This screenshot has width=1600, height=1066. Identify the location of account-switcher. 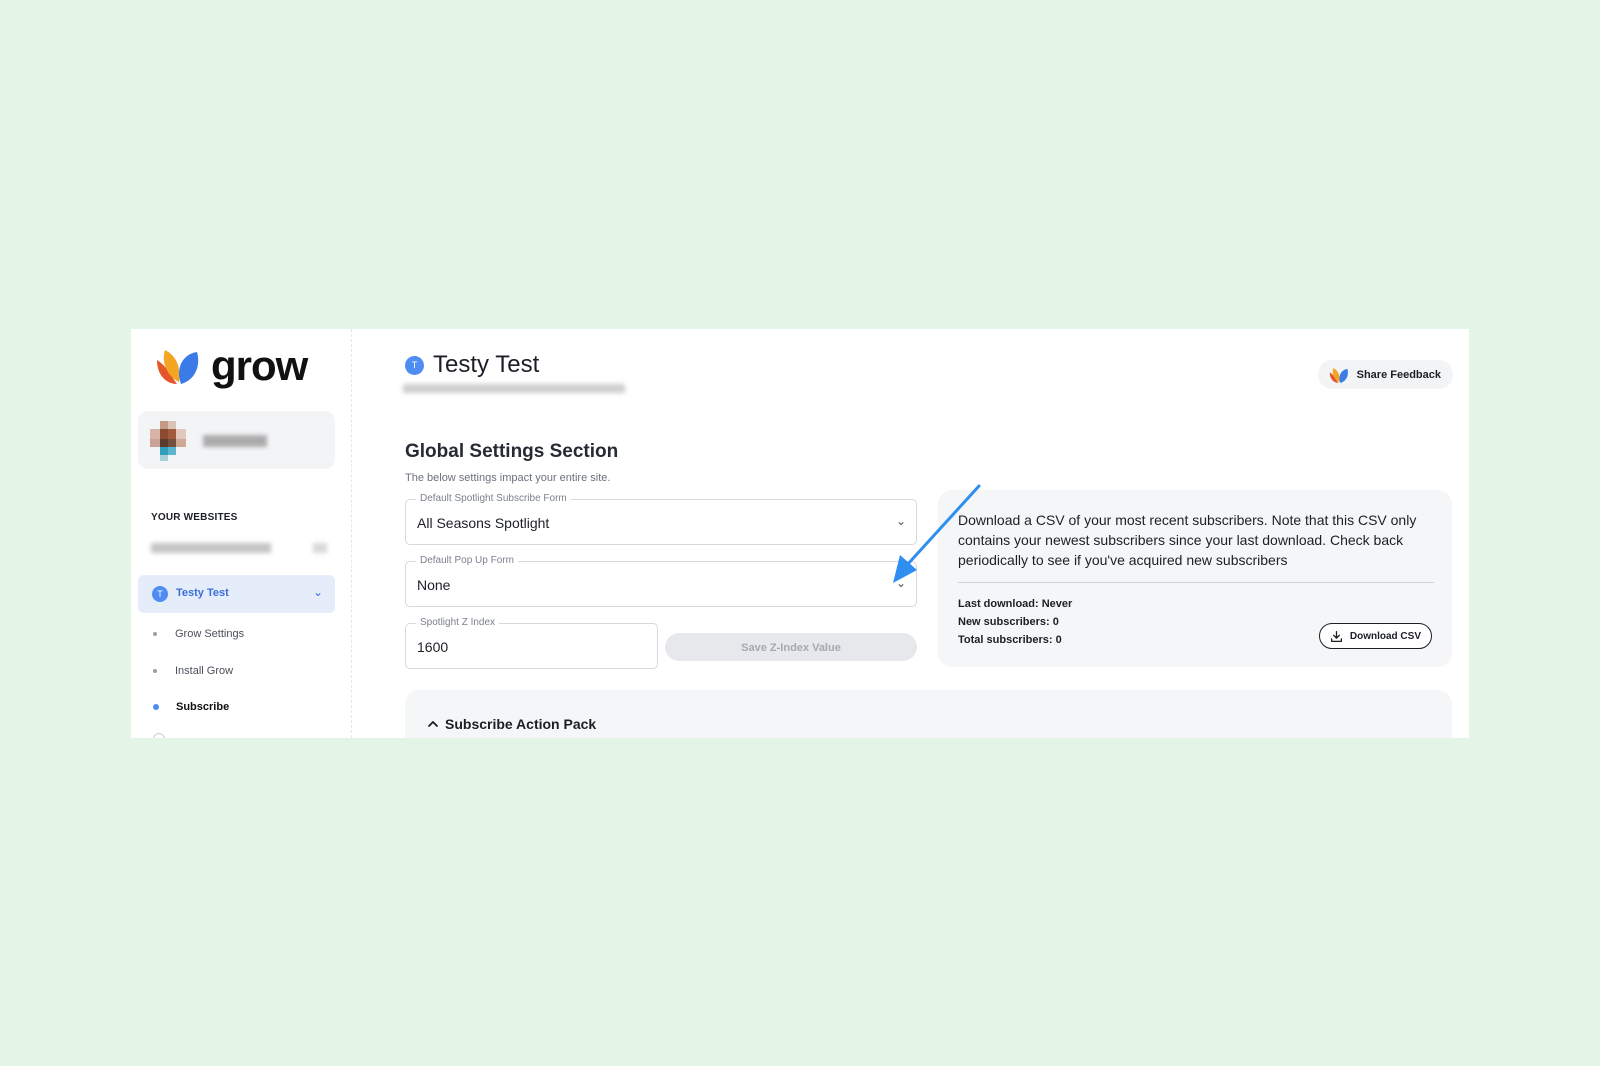
(236, 440).